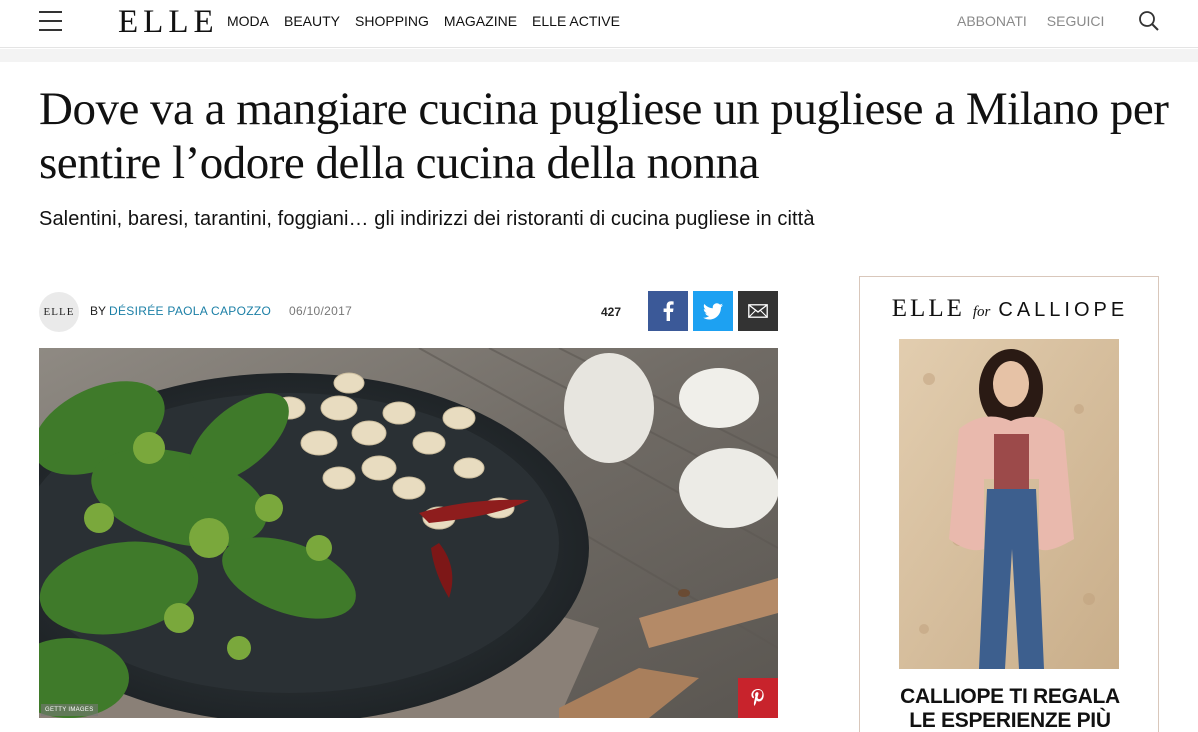 The height and width of the screenshot is (732, 1198). I want to click on ad-headline: CALLIOPE TI REGALA LE ESPERIENZE PIÙ, so click(1010, 708).